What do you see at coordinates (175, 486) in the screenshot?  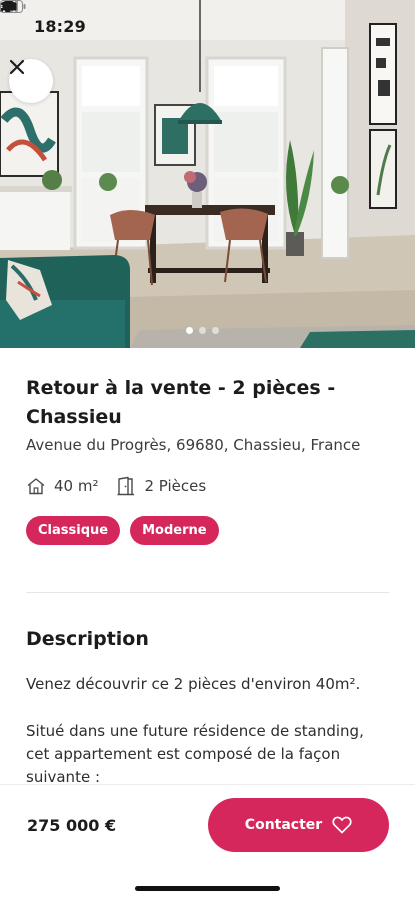 I see `rooms-value: 2 Pièces` at bounding box center [175, 486].